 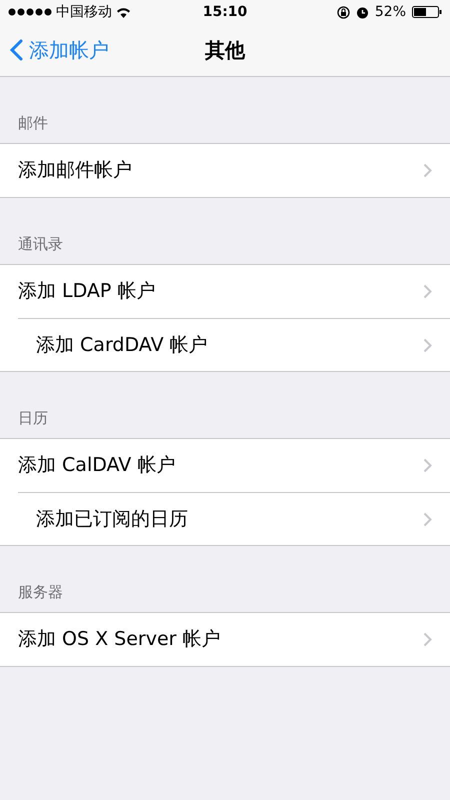 What do you see at coordinates (40, 592) in the screenshot?
I see `section-header: 服务器` at bounding box center [40, 592].